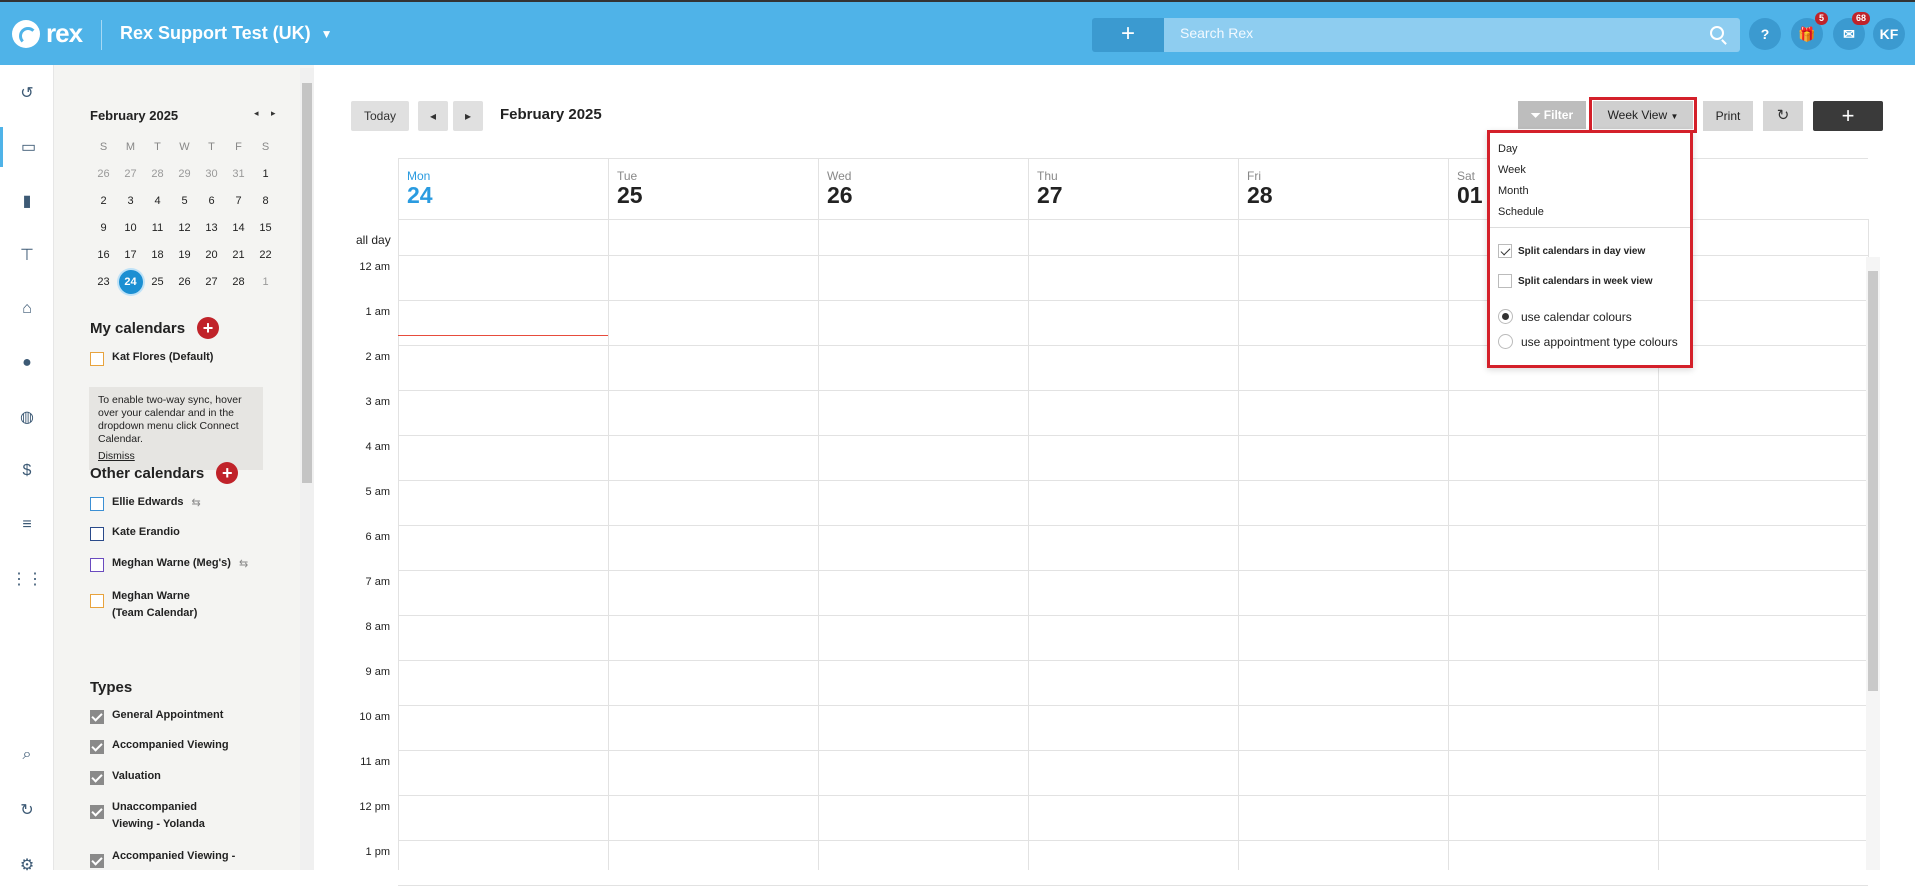 The image size is (1915, 886). Describe the element at coordinates (1552, 115) in the screenshot. I see `filter-button: ⏷ Filter` at that location.